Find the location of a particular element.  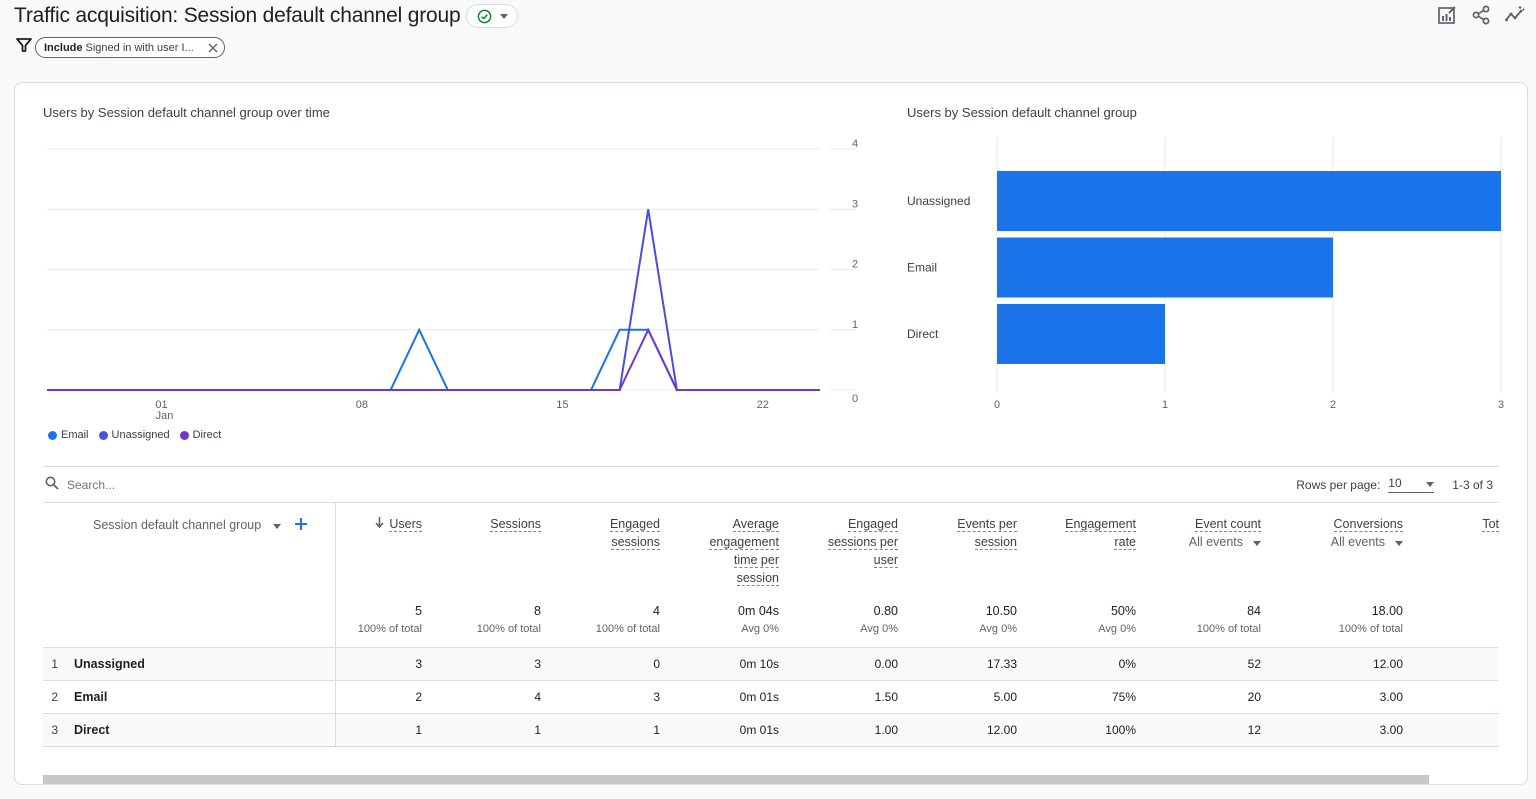

rows-per-page-value: 10 is located at coordinates (1395, 483).